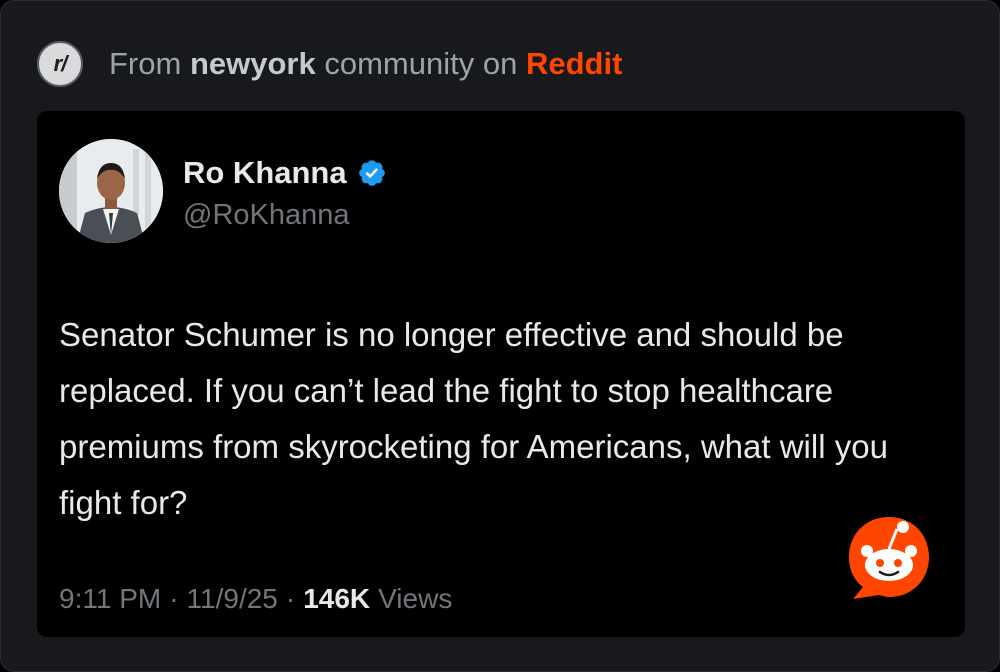 The image size is (1000, 672). I want to click on source-line: From newyork community on Reddit, so click(365, 64).